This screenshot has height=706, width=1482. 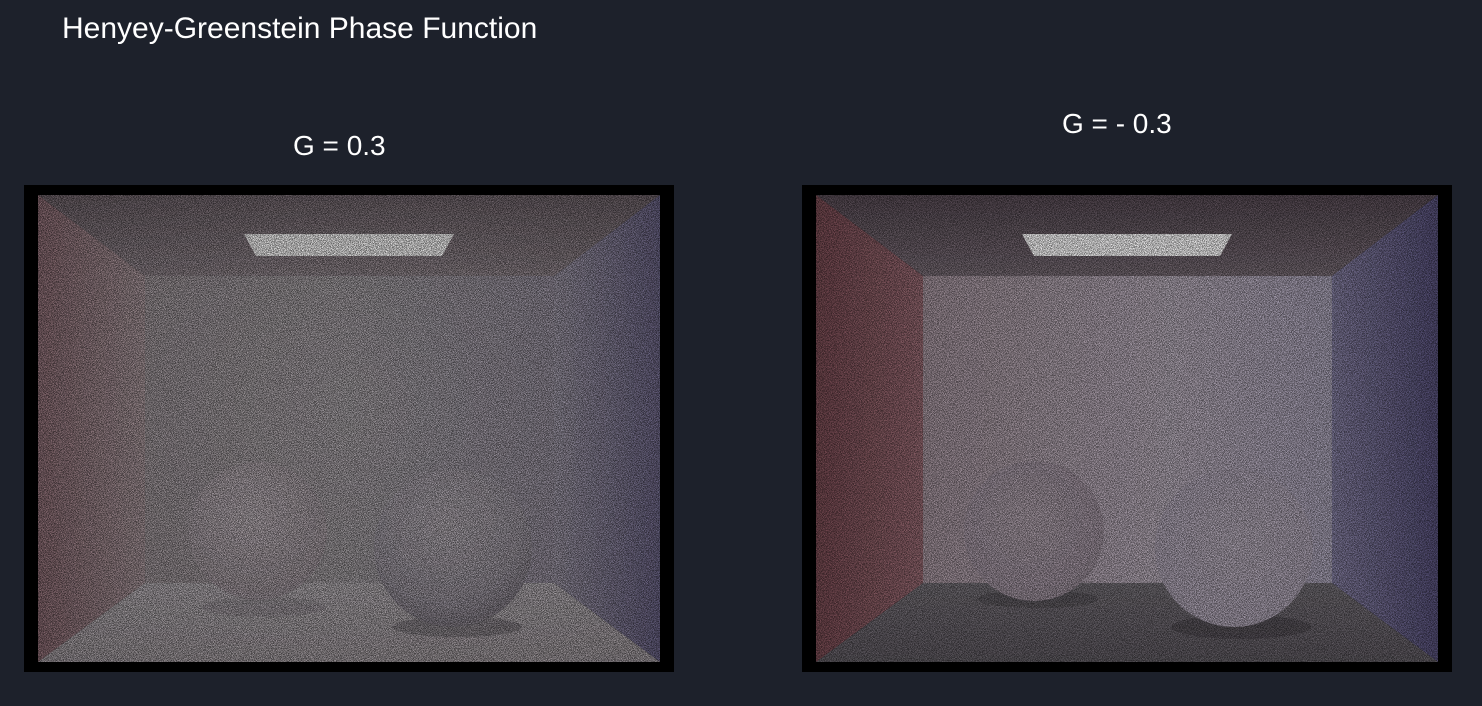 I want to click on caption-g-positive: G = 0.3, so click(x=339, y=145).